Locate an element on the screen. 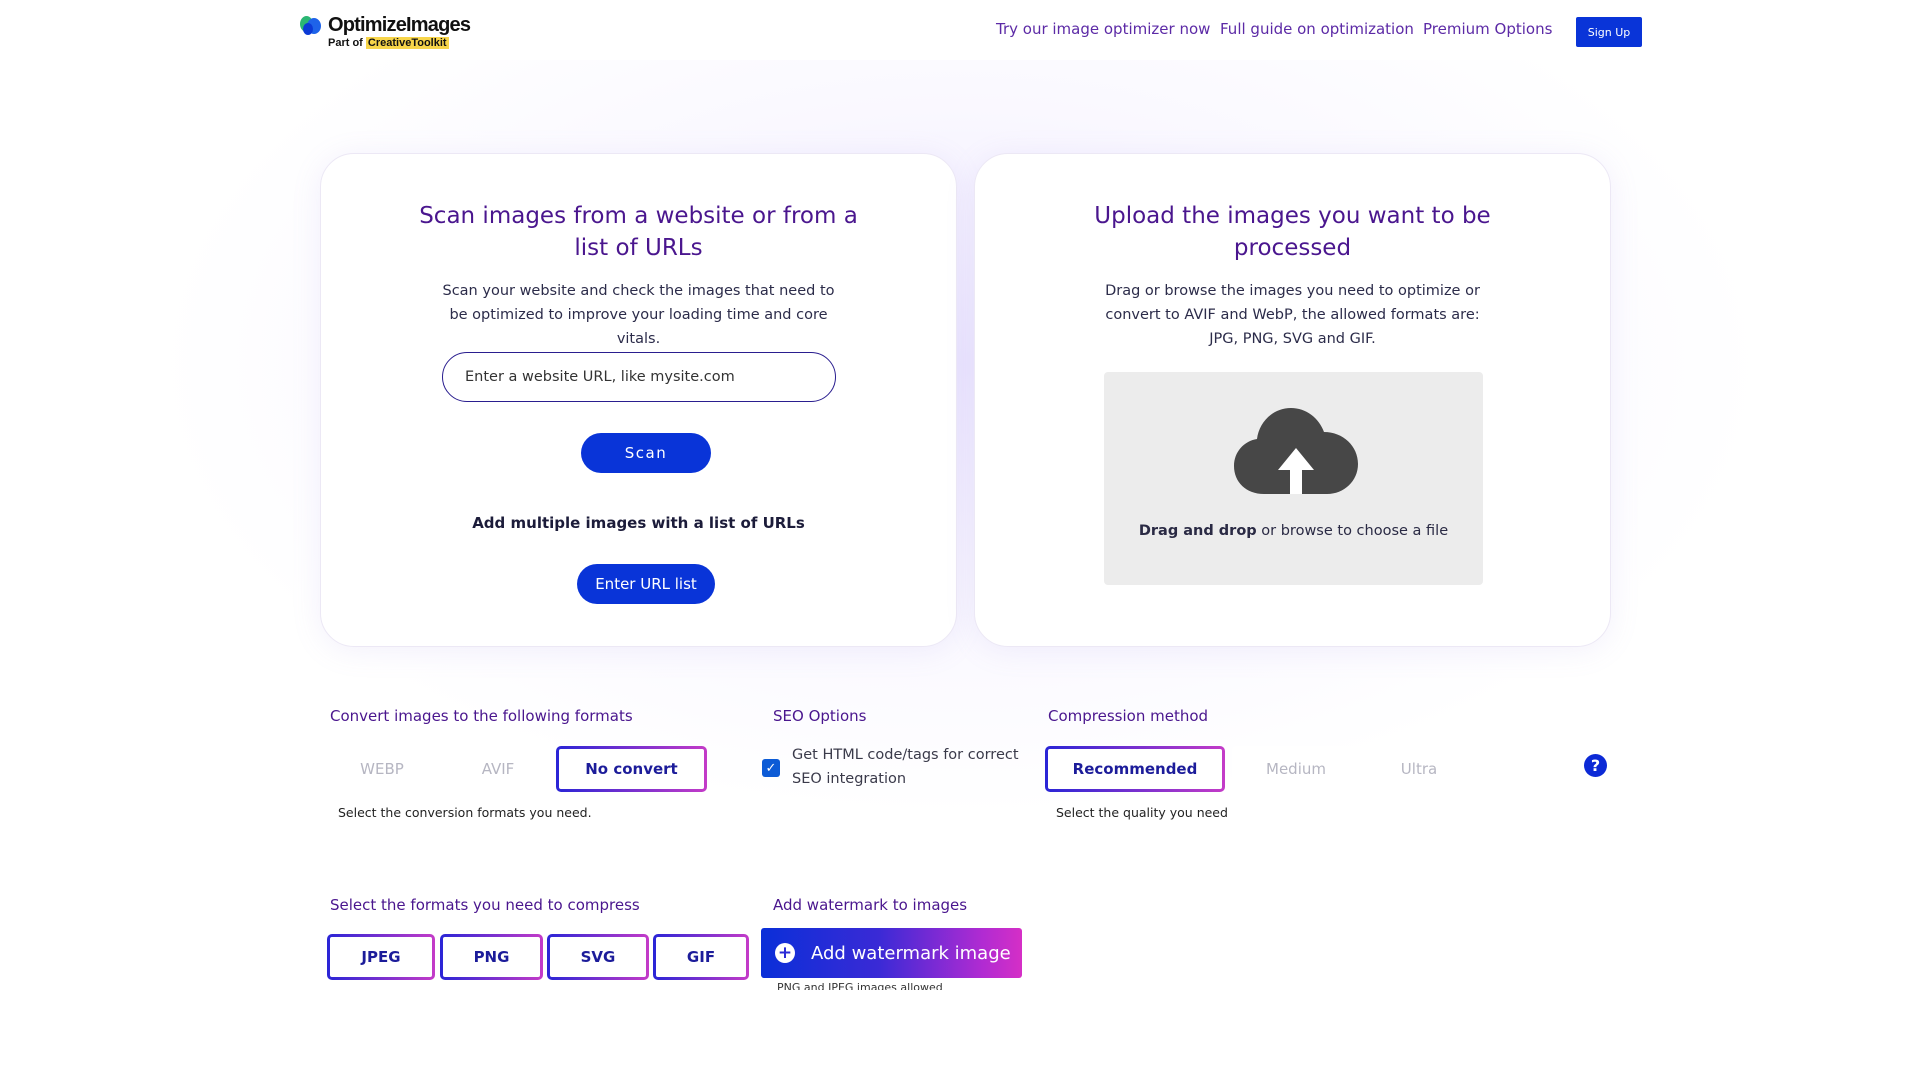 This screenshot has width=1920, height=1080. logo-mark-icon is located at coordinates (311, 25).